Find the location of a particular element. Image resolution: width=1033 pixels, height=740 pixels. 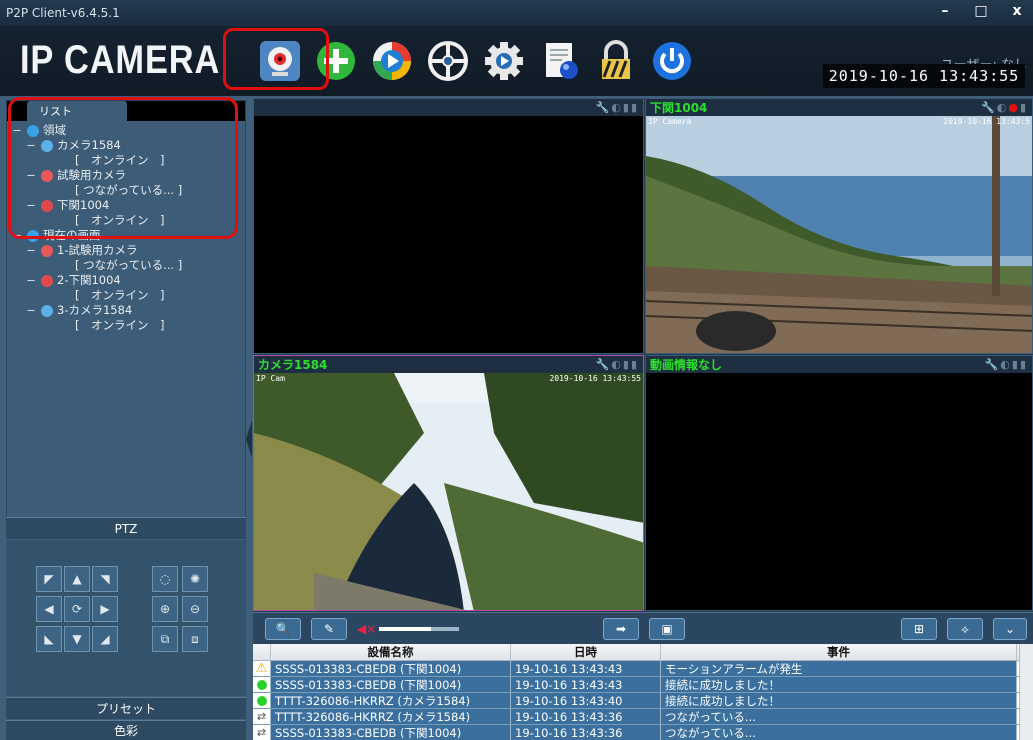

log-icon is located at coordinates (560, 61).